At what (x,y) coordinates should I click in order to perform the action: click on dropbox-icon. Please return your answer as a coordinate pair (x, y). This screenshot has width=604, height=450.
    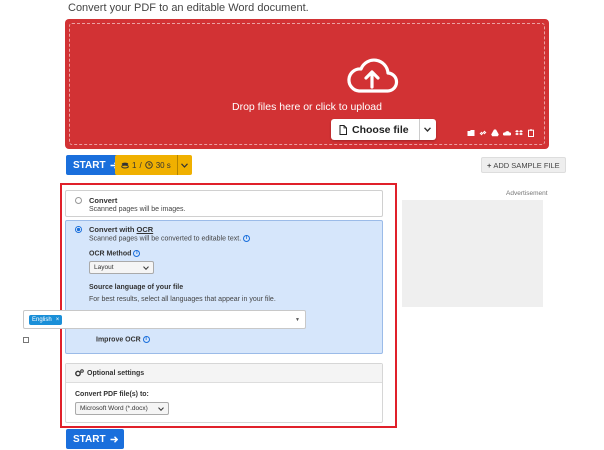
    Looking at the image, I should click on (519, 132).